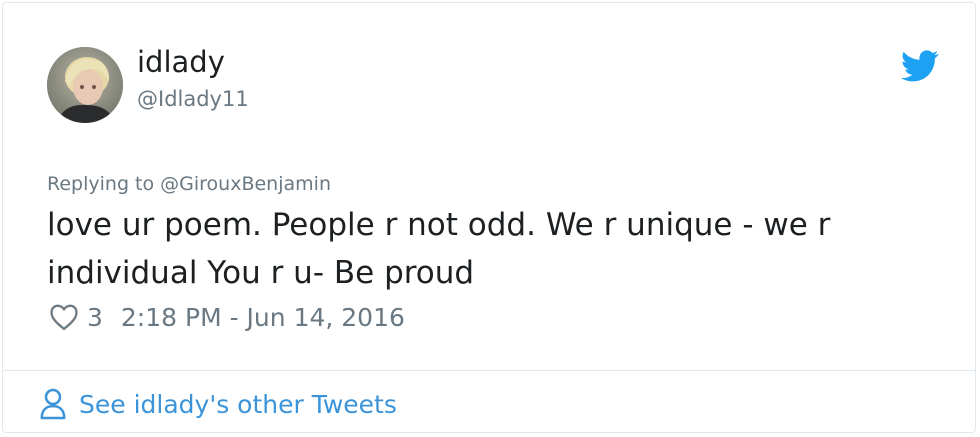 The image size is (980, 437). Describe the element at coordinates (53, 404) in the screenshot. I see `person-icon` at that location.